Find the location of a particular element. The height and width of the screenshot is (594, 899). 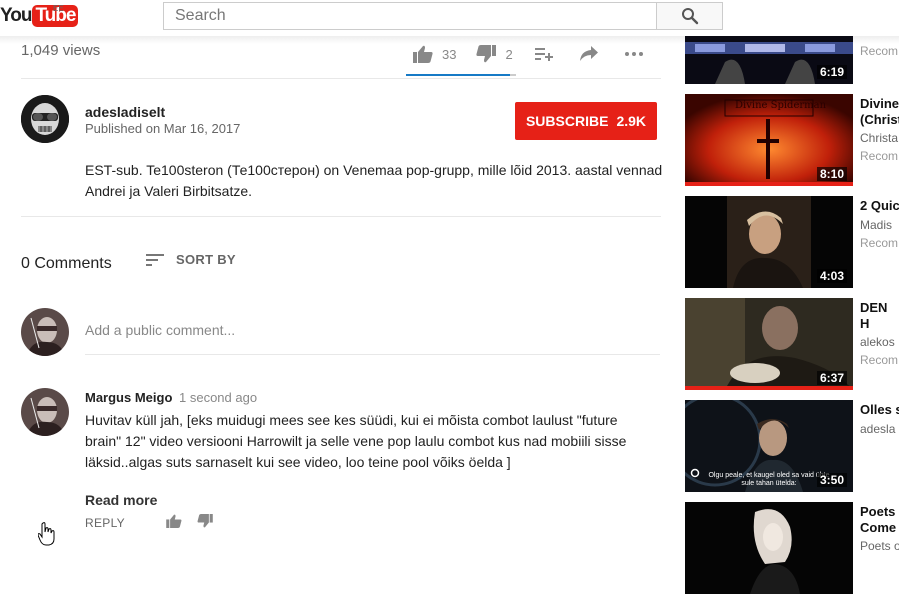

comment-like-button is located at coordinates (174, 523).